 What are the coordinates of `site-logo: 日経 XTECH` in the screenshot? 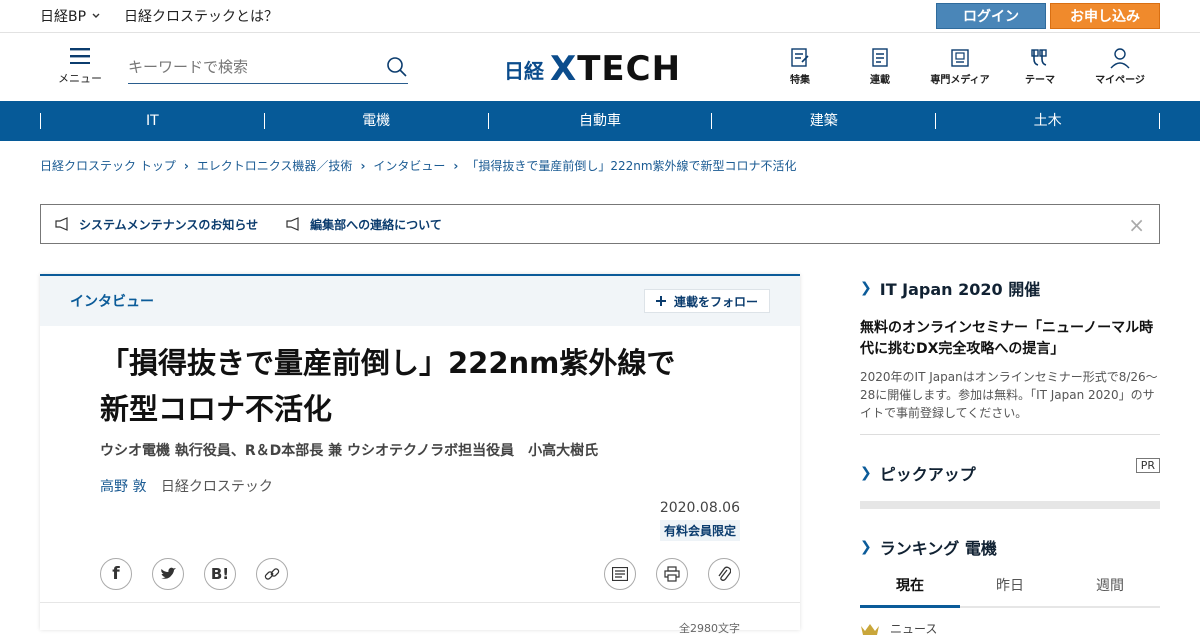 It's located at (592, 69).